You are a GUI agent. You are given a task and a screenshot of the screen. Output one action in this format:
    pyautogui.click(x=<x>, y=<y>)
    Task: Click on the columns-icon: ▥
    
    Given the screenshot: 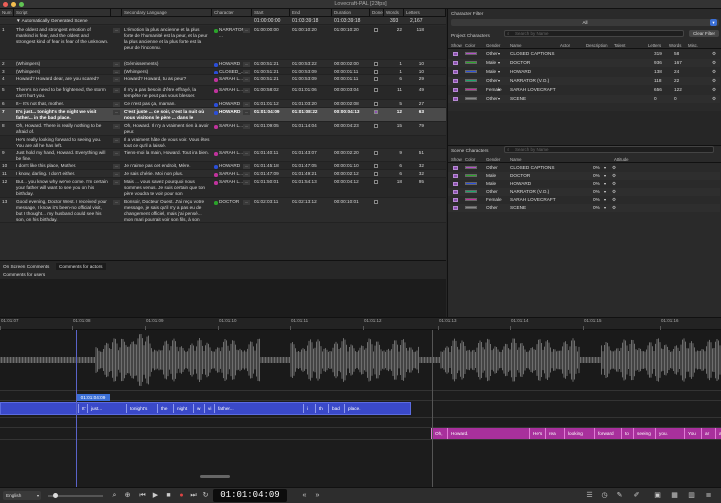 What is the action you would take?
    pyautogui.click(x=691, y=495)
    